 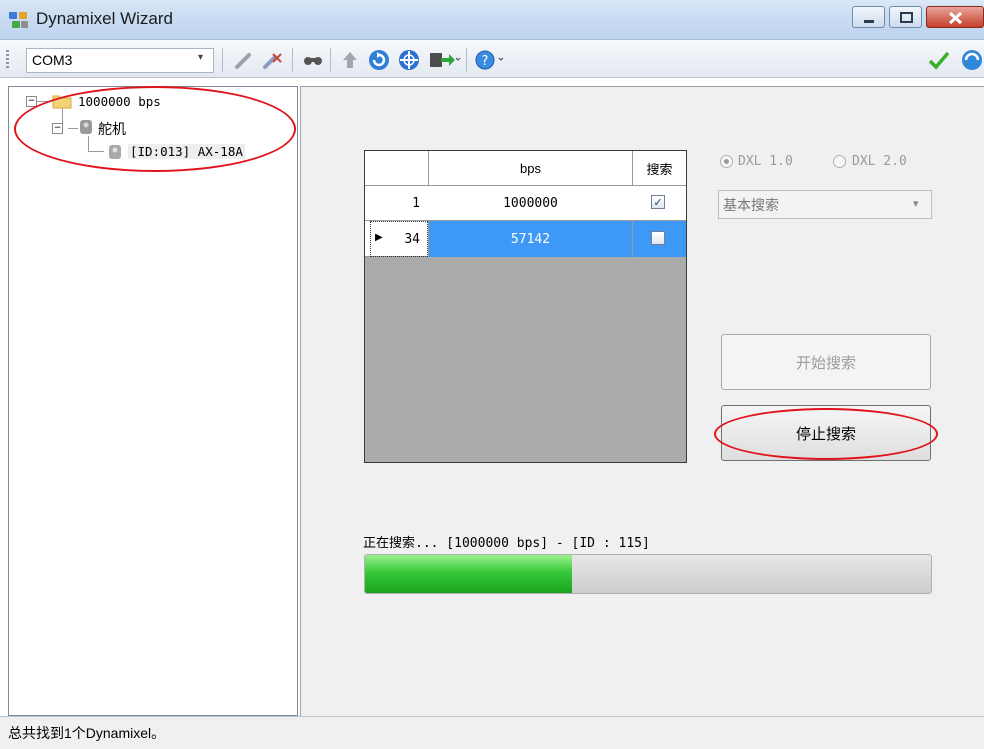 I want to click on radio-dxl1-label: DXL 1.0, so click(x=765, y=161).